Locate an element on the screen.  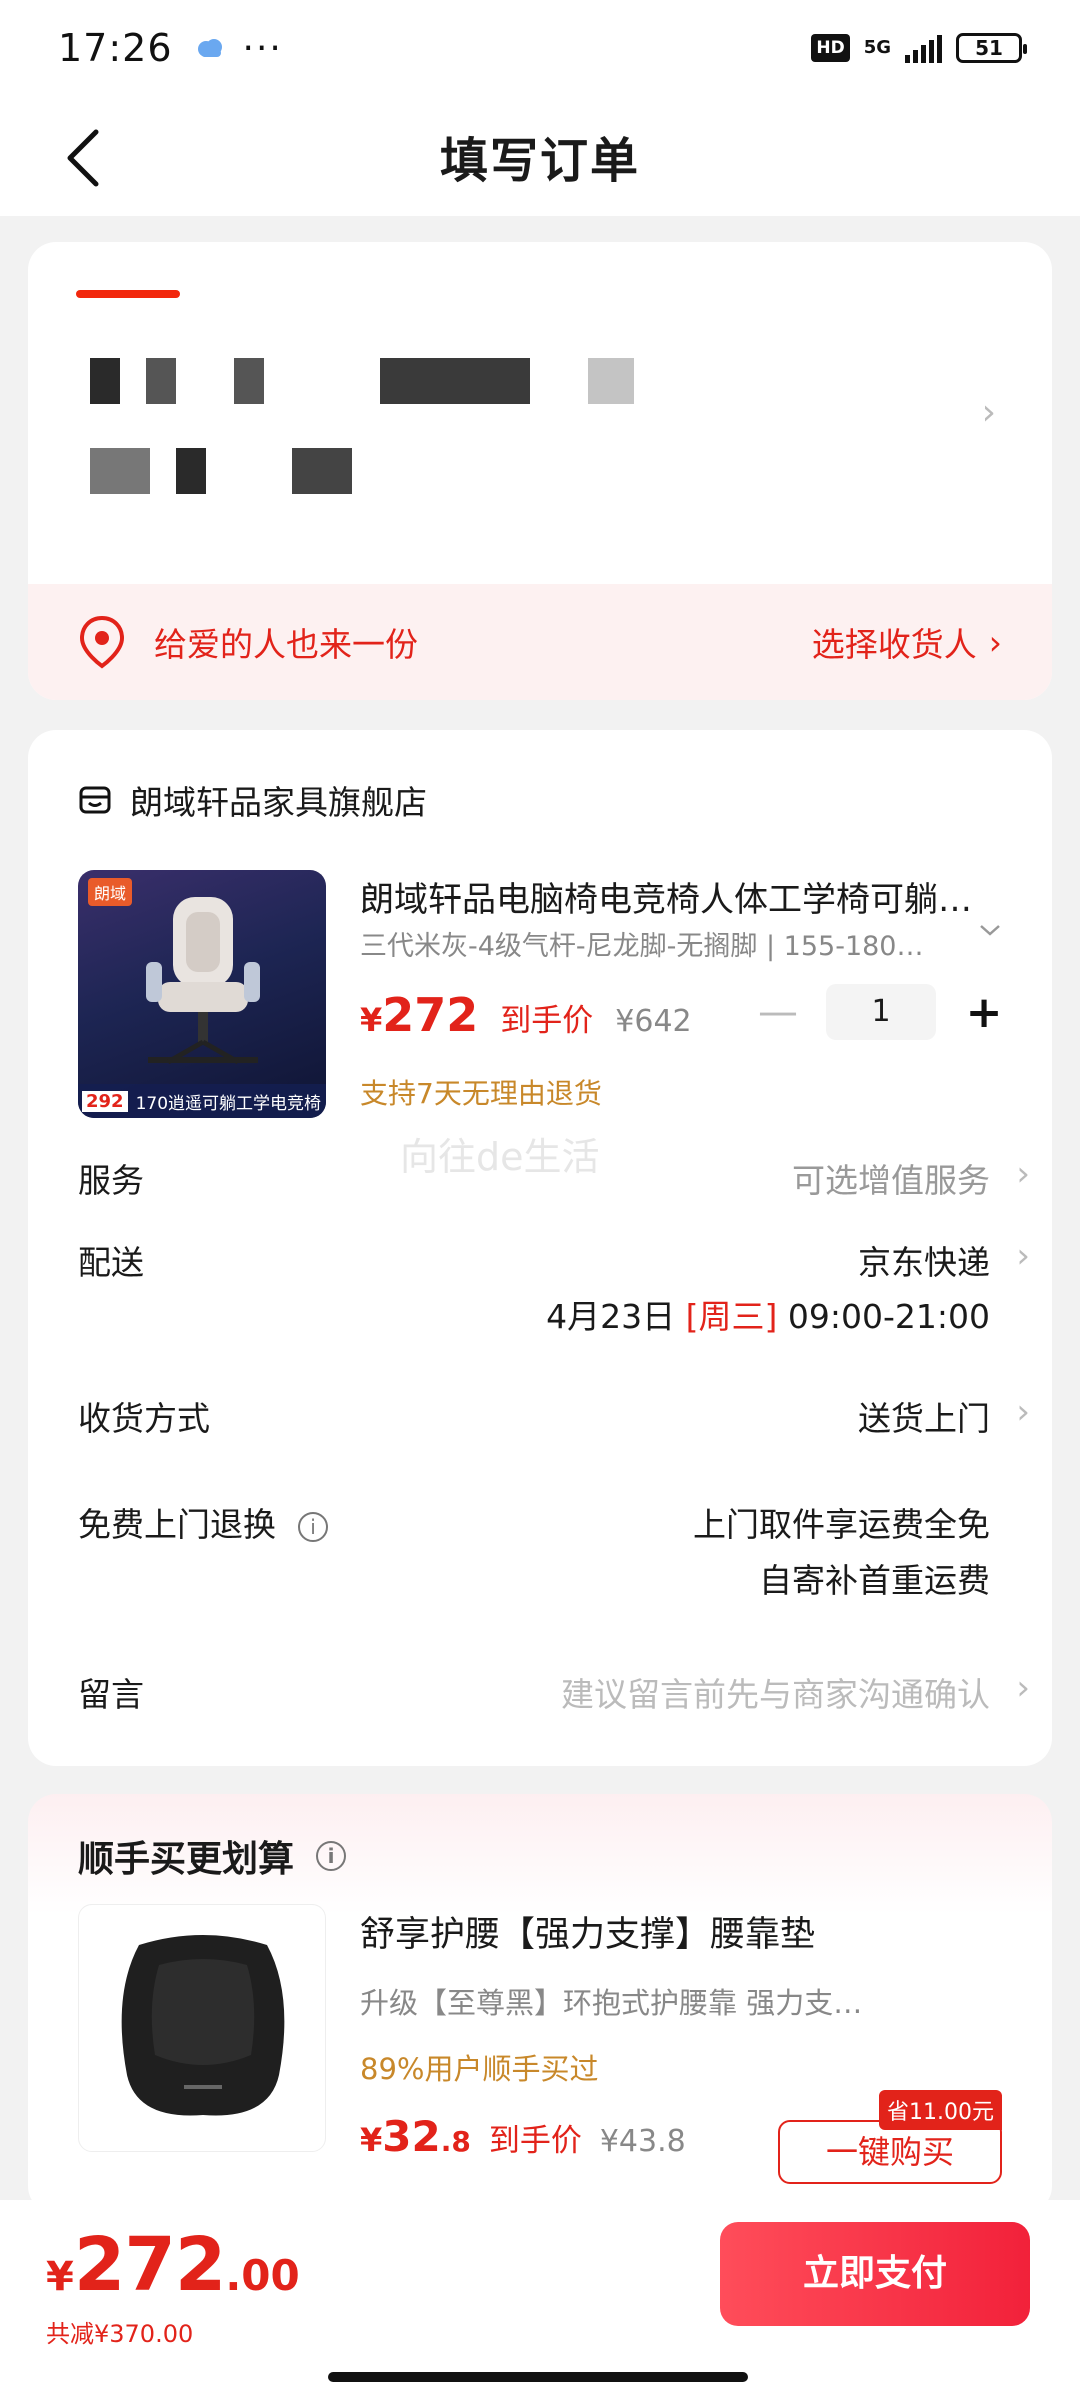
total-price: ¥ 272 .00 is located at coordinates (173, 2265).